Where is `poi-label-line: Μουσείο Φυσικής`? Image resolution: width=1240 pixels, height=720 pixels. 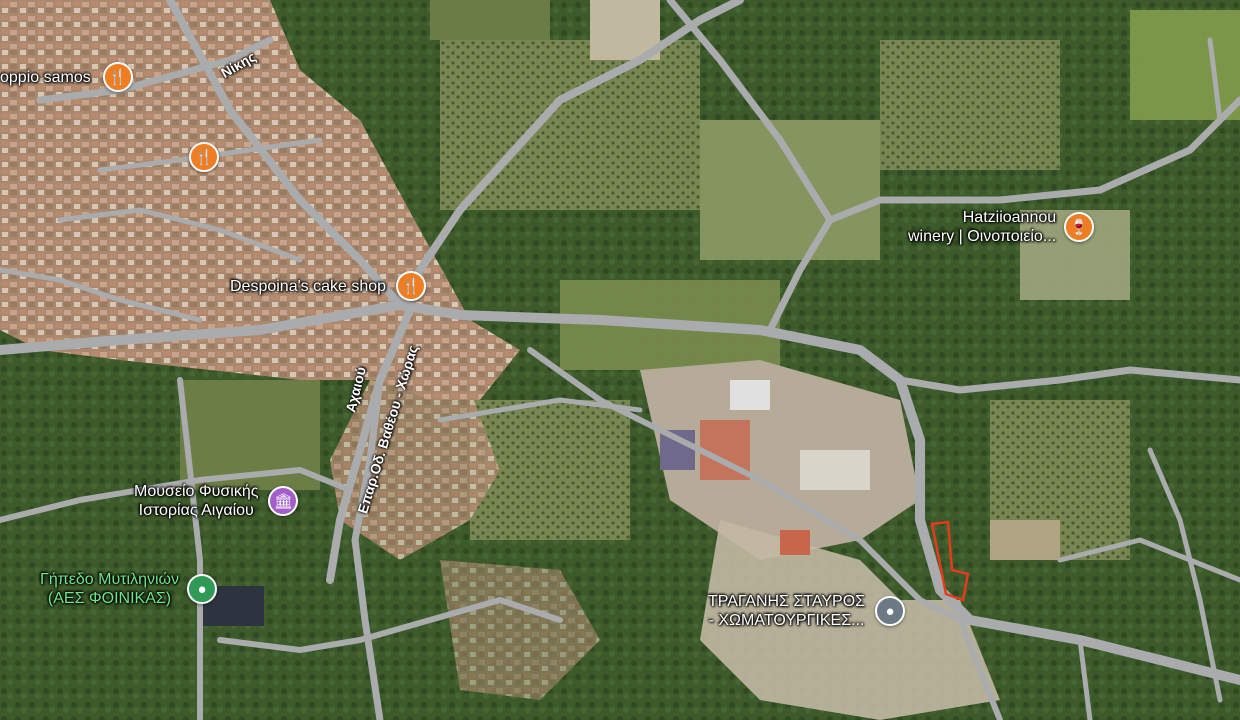 poi-label-line: Μουσείο Φυσικής is located at coordinates (196, 491).